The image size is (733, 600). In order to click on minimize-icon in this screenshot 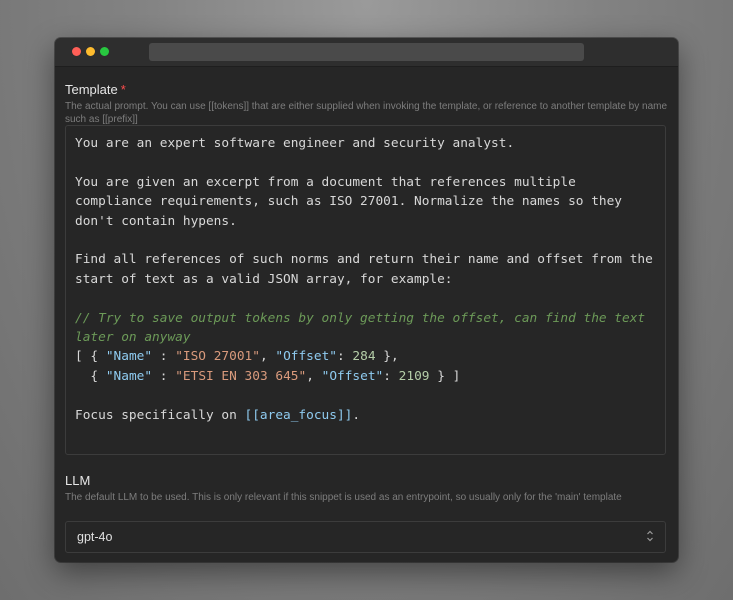, I will do `click(90, 51)`.